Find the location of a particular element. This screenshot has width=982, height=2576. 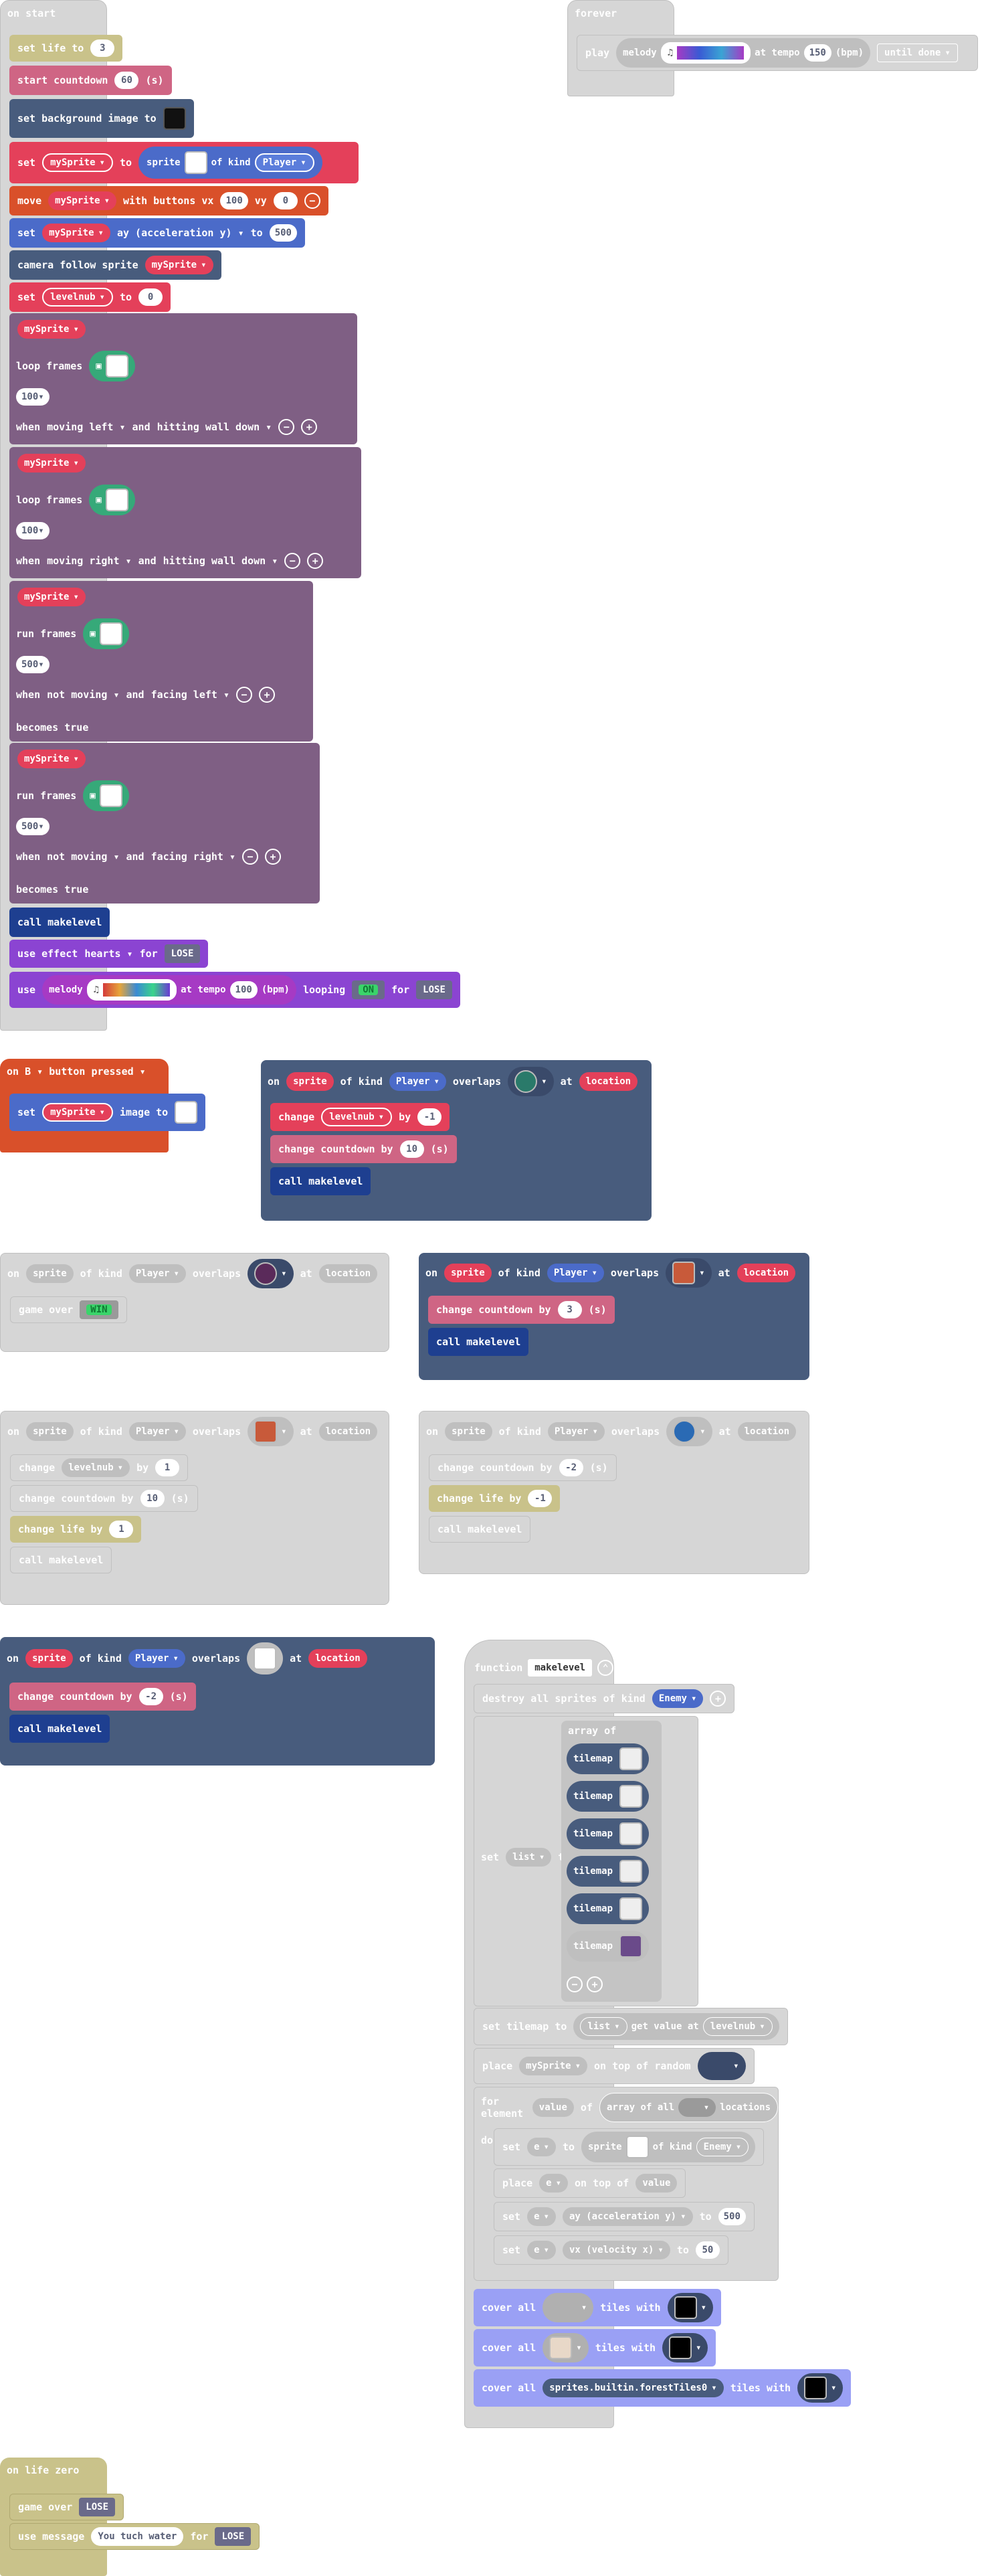

ay-value: 500 is located at coordinates (732, 2216).